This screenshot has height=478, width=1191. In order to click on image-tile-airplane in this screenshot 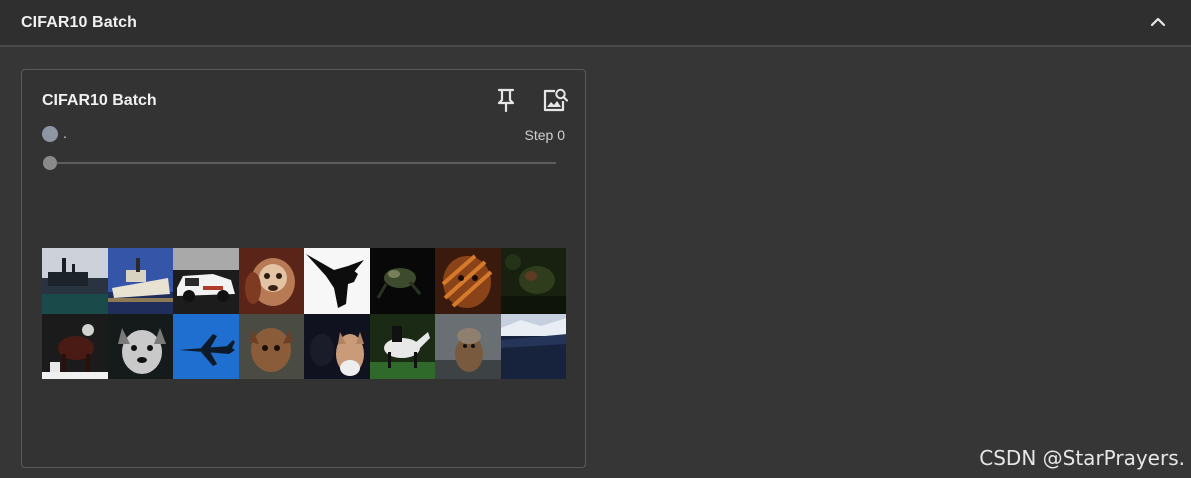, I will do `click(206, 346)`.